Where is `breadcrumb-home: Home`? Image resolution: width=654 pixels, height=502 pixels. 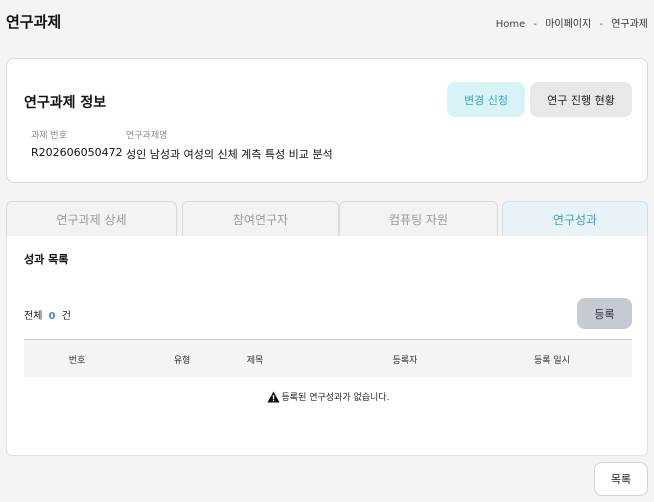 breadcrumb-home: Home is located at coordinates (511, 24).